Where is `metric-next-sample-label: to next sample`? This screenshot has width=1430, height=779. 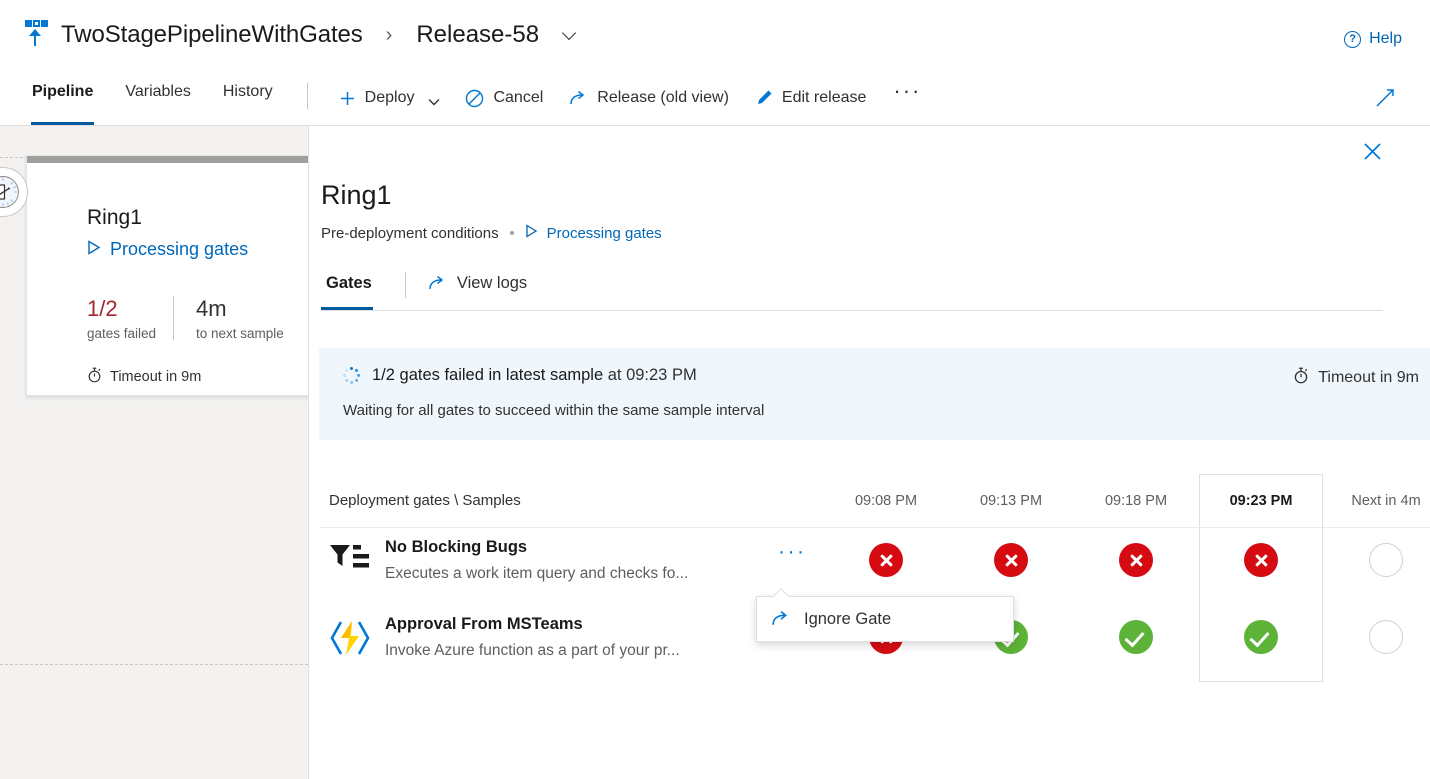
metric-next-sample-label: to next sample is located at coordinates (240, 333).